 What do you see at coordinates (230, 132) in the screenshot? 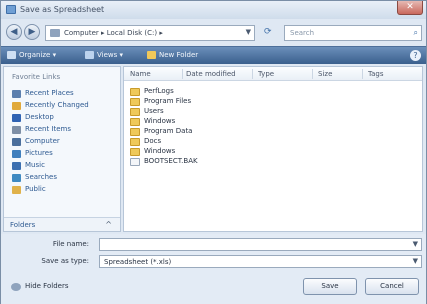
I see `list-item: Program Data` at bounding box center [230, 132].